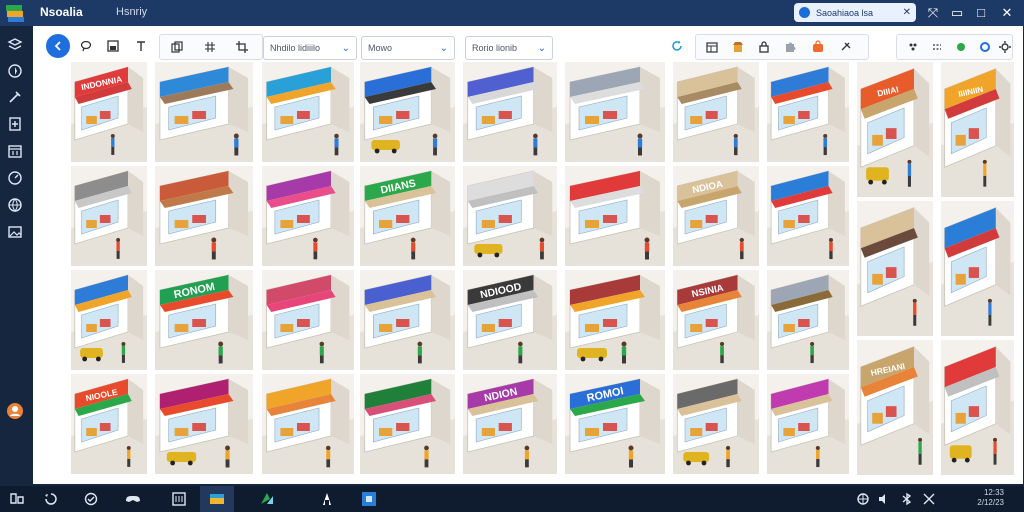 This screenshot has height=512, width=1024. I want to click on bag-icon, so click(818, 47).